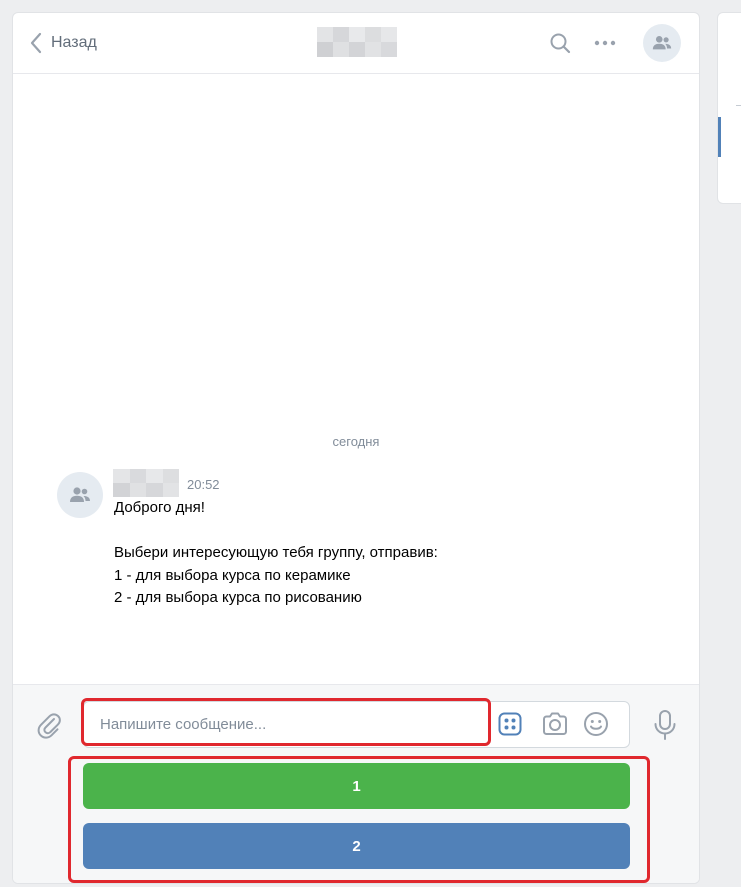 The image size is (741, 887). I want to click on back-button: Назад, so click(63, 43).